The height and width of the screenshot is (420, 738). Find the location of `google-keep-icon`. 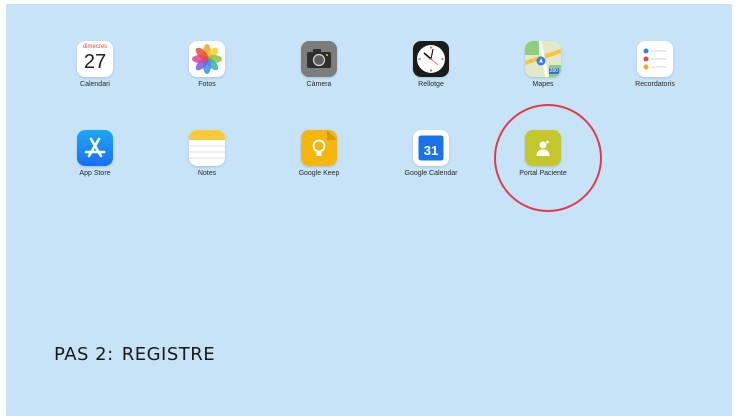

google-keep-icon is located at coordinates (319, 148).